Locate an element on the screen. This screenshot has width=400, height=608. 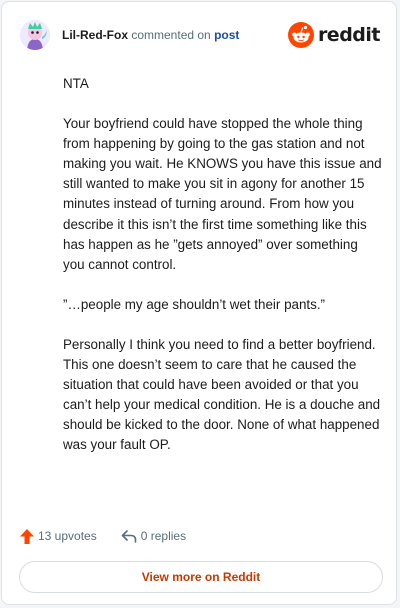
comment-header: Lil-Red-Fox commented on post reddit is located at coordinates (200, 36).